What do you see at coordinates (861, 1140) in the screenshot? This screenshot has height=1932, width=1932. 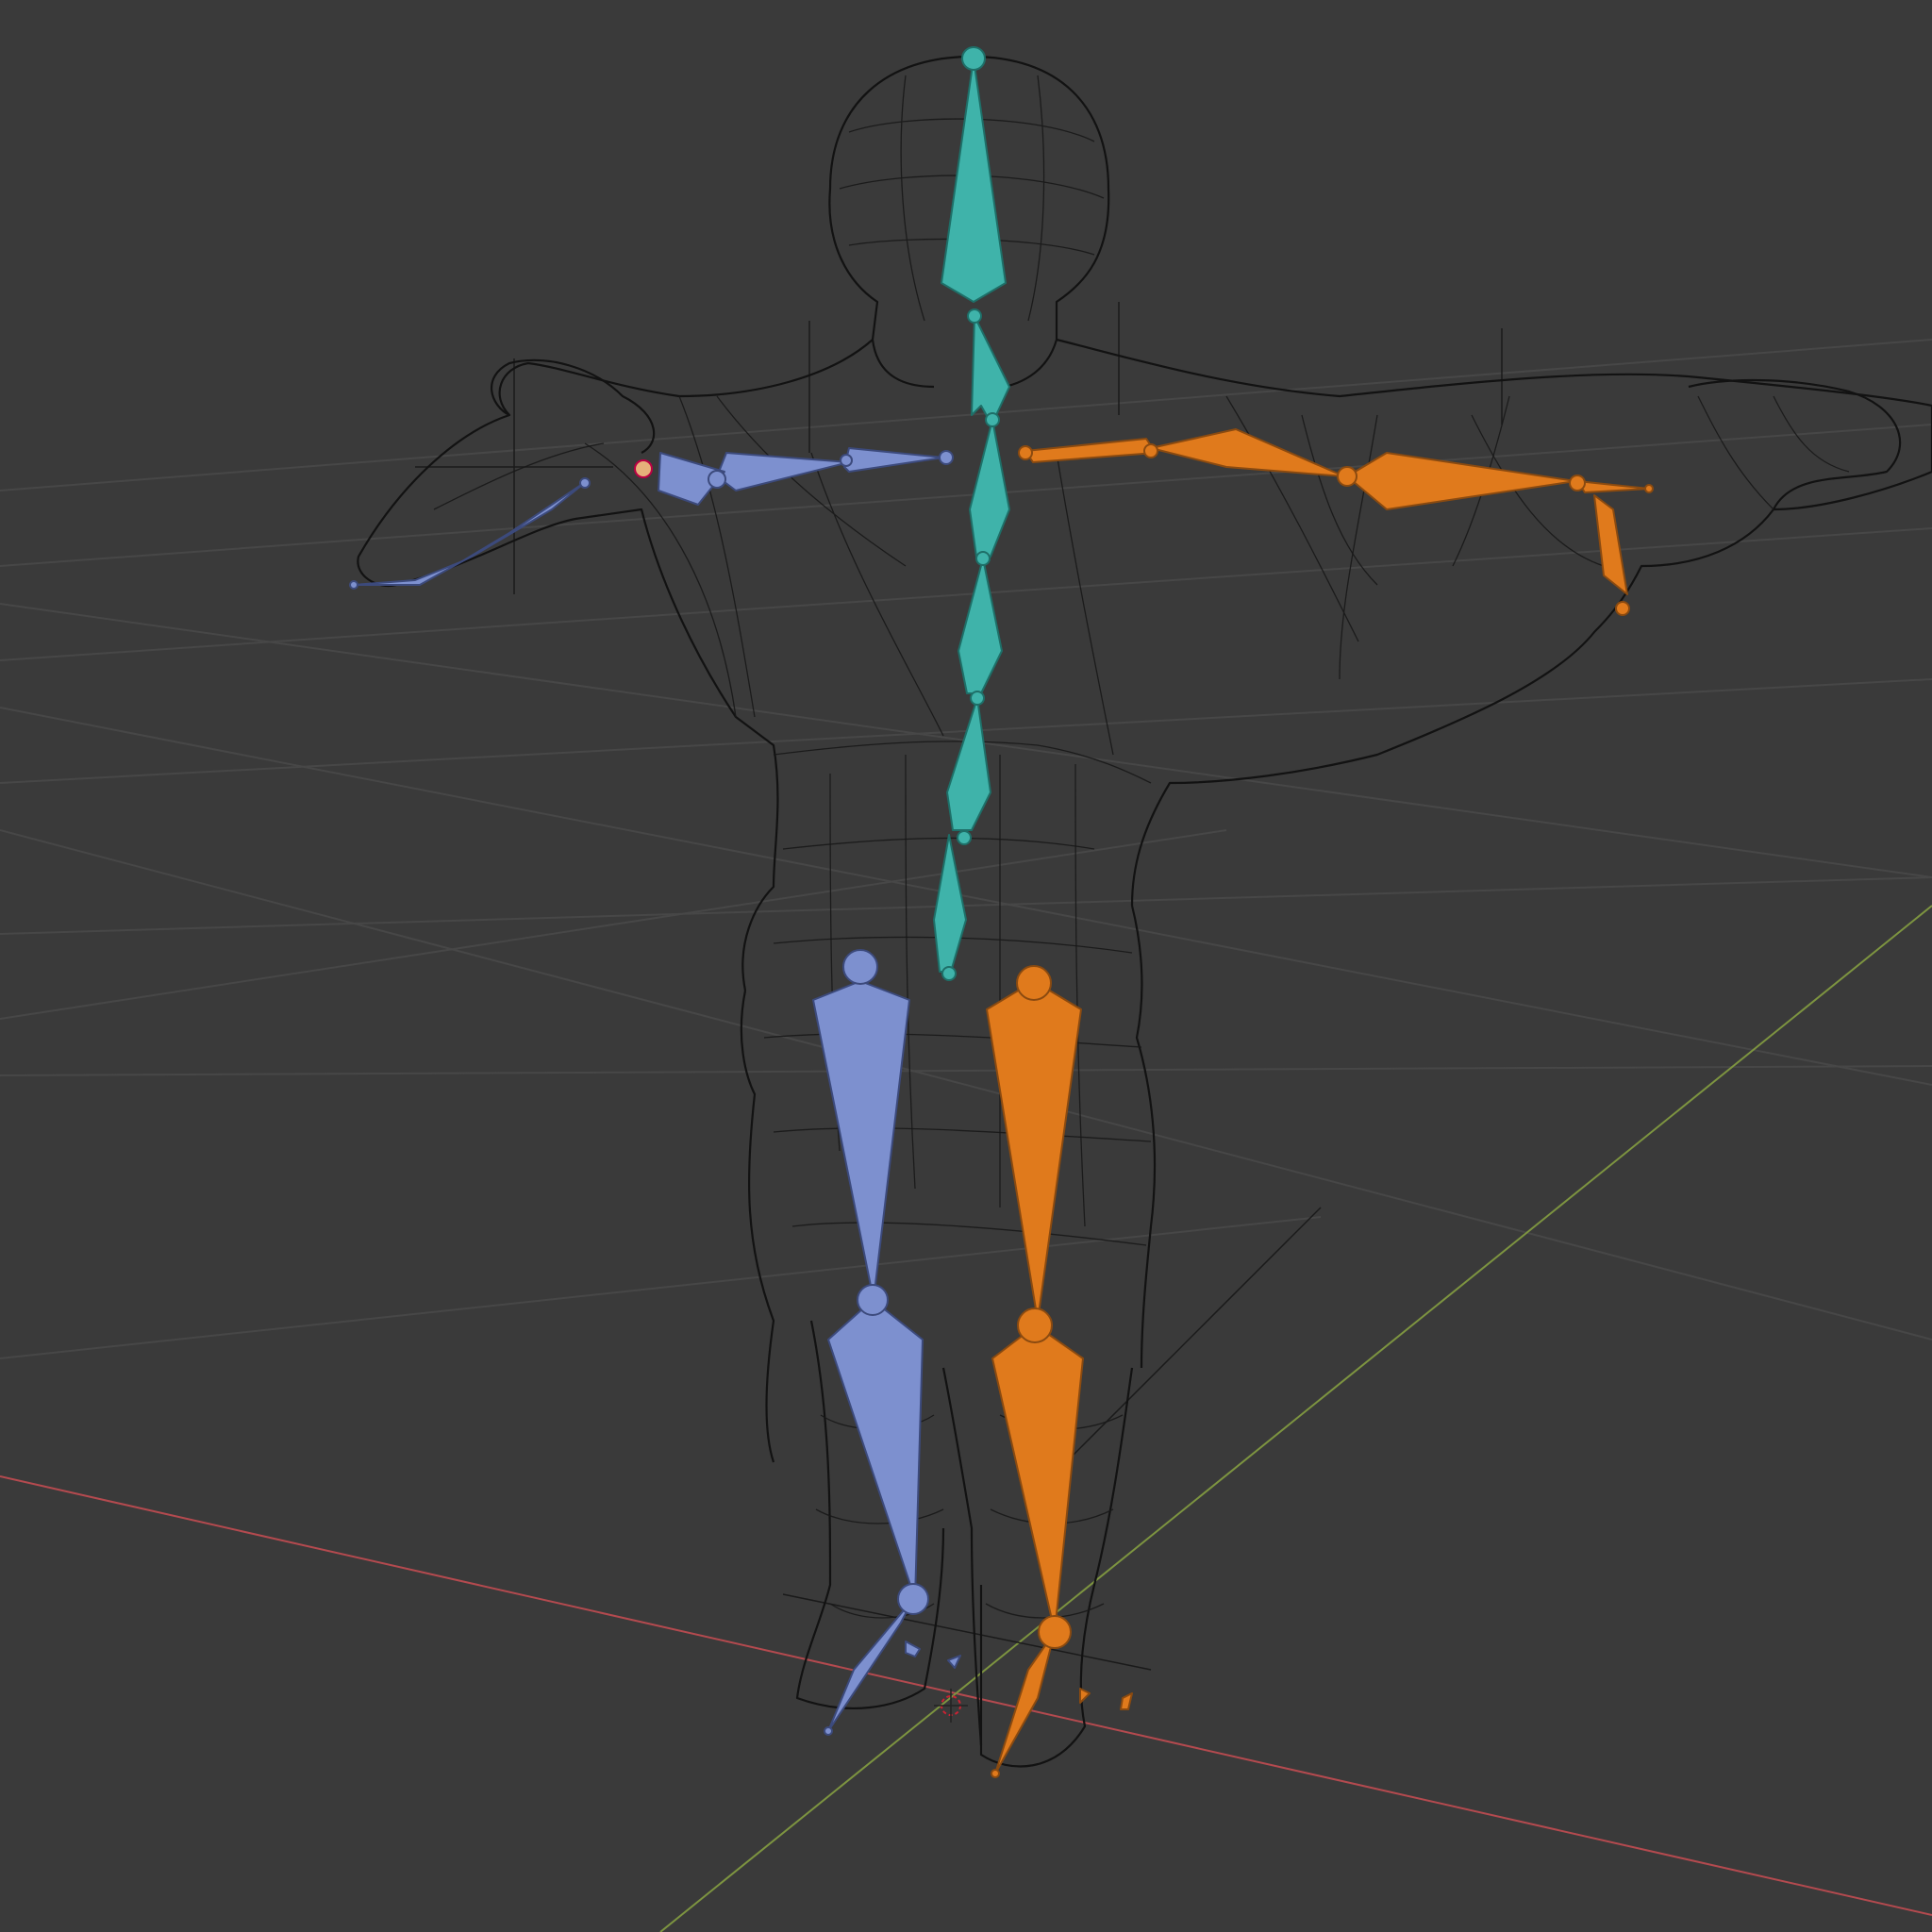 I see `bone-thigh-left` at bounding box center [861, 1140].